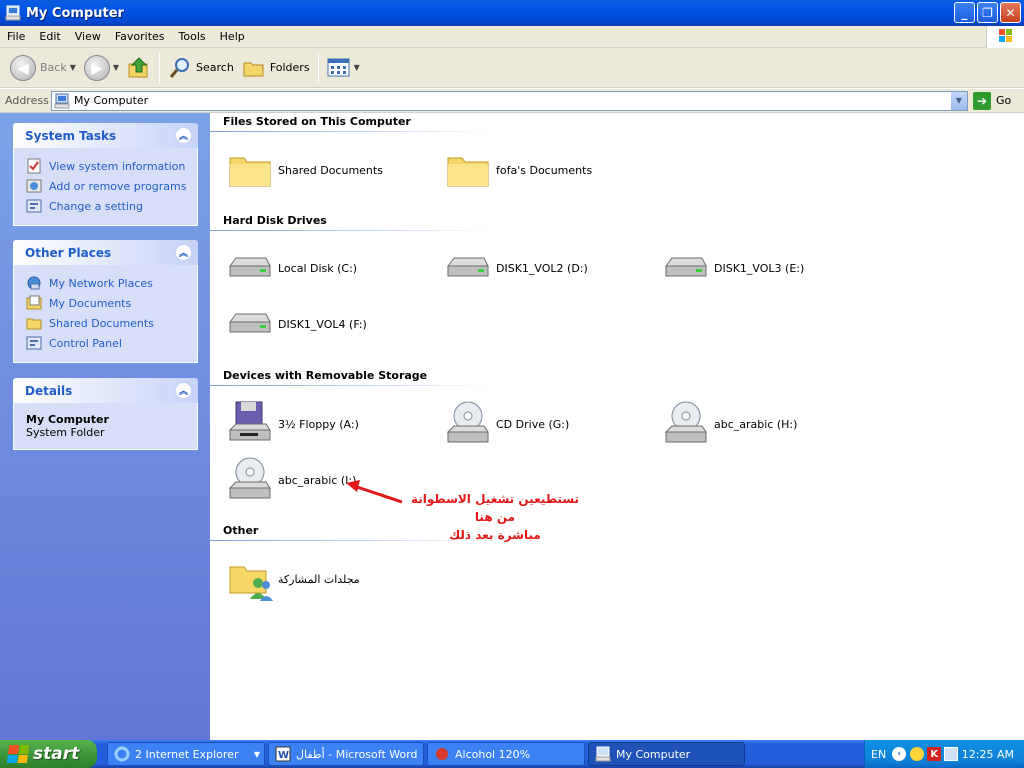 The image size is (1024, 768). Describe the element at coordinates (192, 36) in the screenshot. I see `menu-tools: Tools` at that location.